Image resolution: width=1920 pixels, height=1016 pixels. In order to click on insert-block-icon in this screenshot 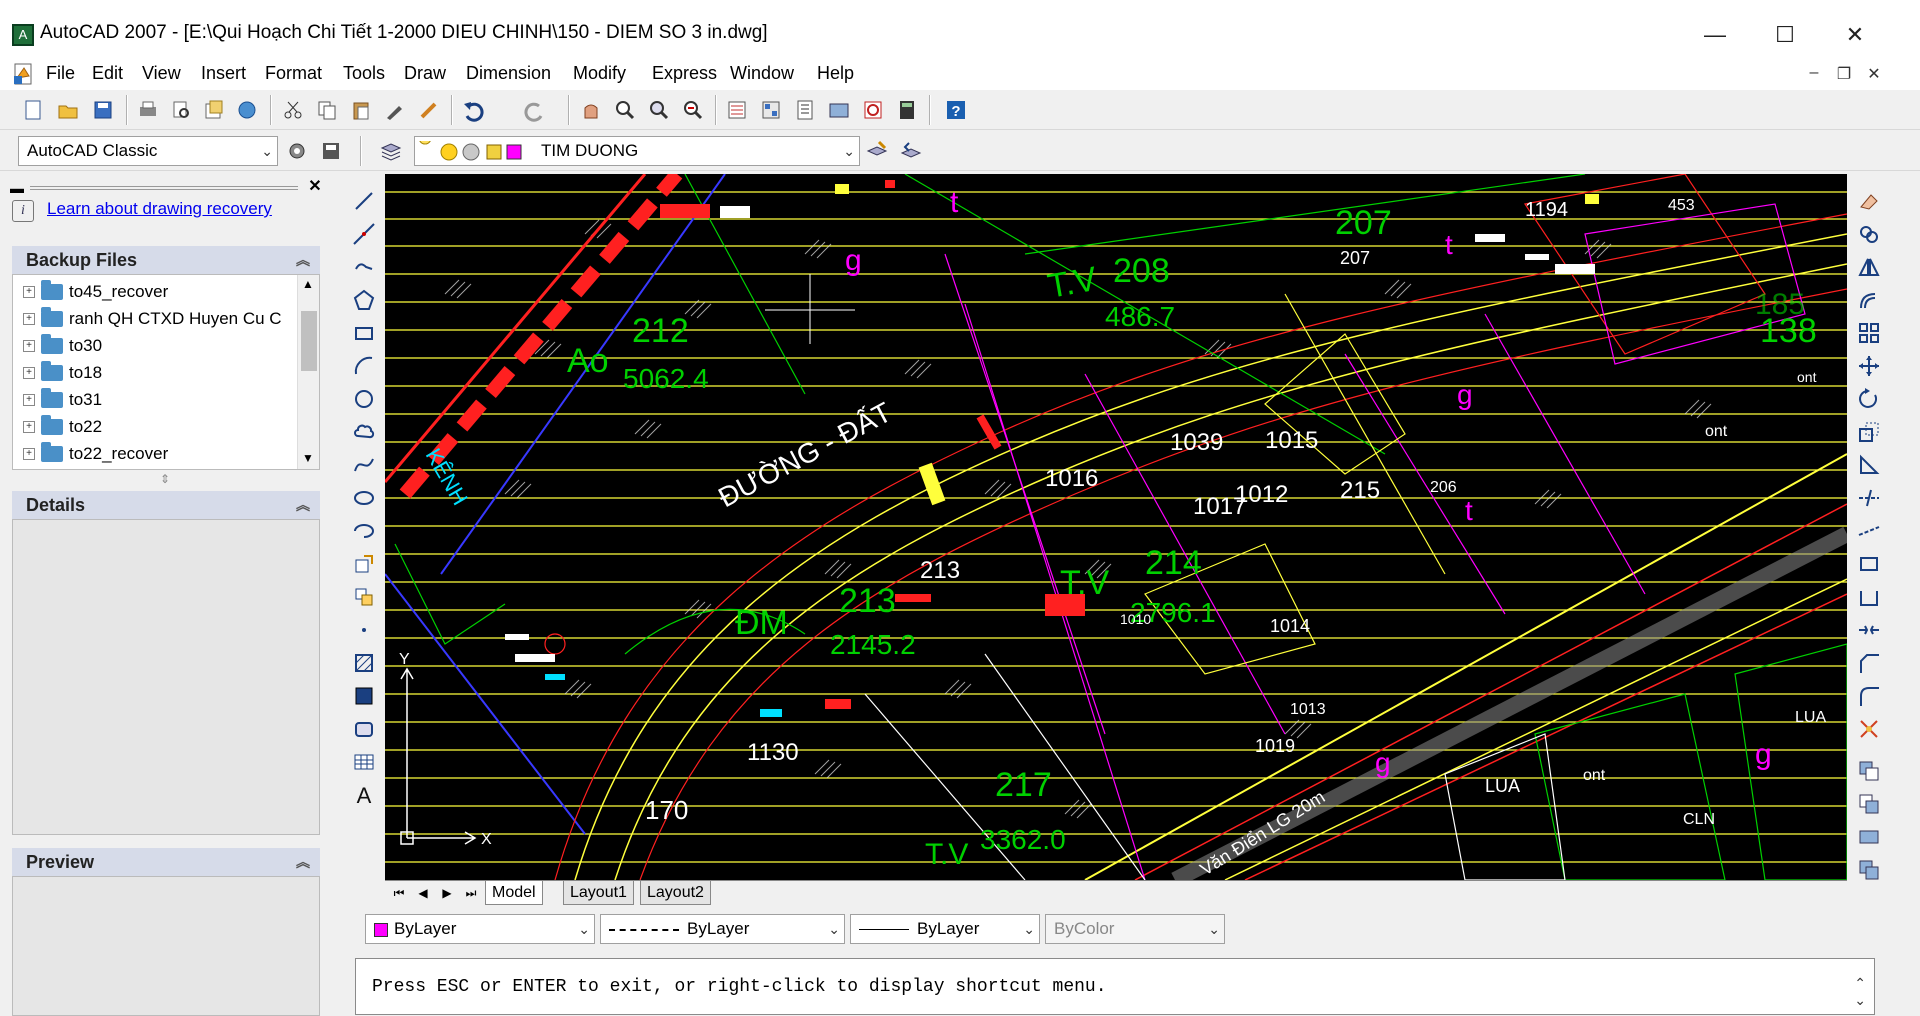, I will do `click(364, 564)`.